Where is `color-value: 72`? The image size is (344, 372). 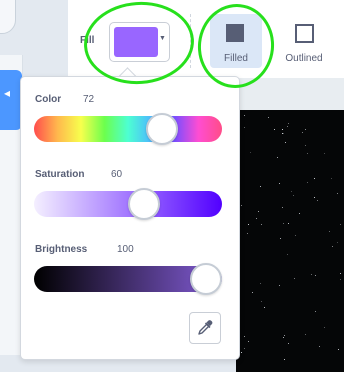 color-value: 72 is located at coordinates (89, 99).